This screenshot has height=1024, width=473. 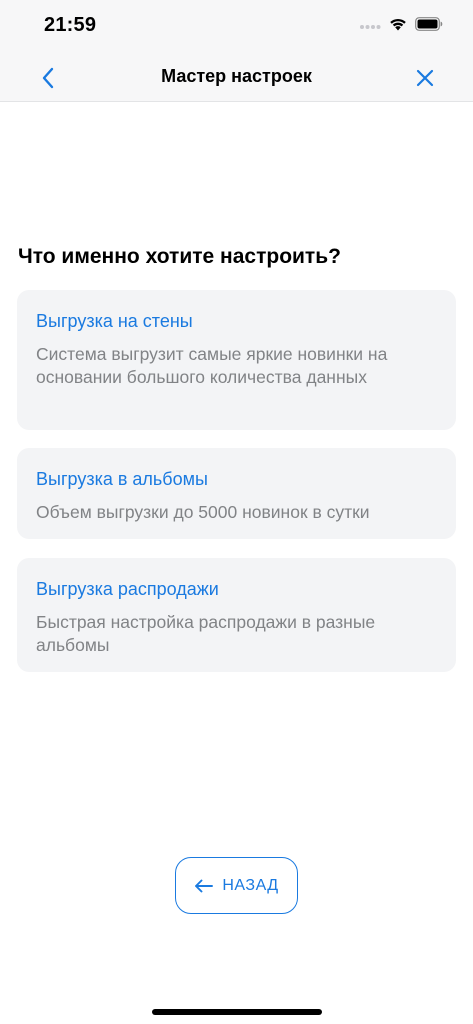 What do you see at coordinates (127, 589) in the screenshot?
I see `option-title: Выгрузка распродажи` at bounding box center [127, 589].